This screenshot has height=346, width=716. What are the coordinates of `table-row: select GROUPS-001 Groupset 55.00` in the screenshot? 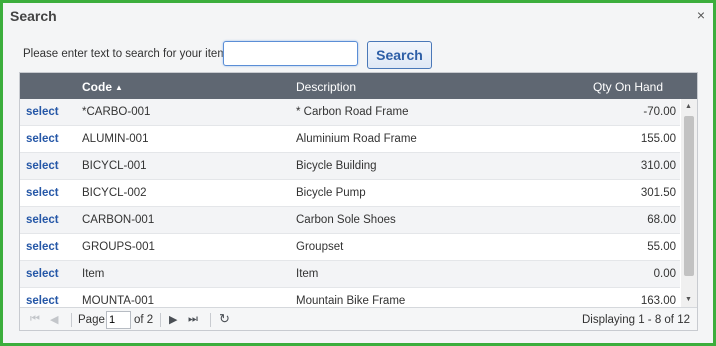 It's located at (350, 247).